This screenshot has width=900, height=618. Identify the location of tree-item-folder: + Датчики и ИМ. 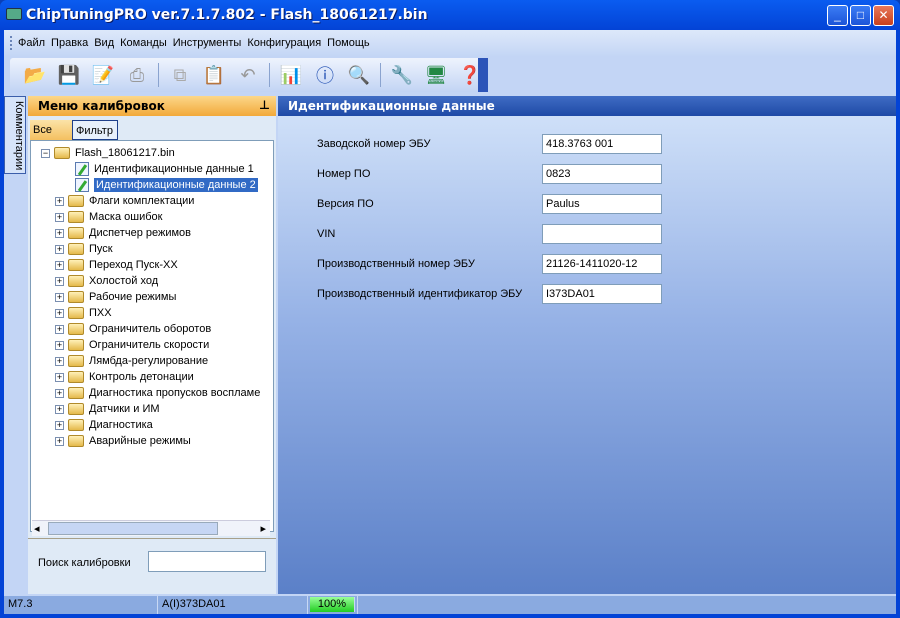
(107, 409).